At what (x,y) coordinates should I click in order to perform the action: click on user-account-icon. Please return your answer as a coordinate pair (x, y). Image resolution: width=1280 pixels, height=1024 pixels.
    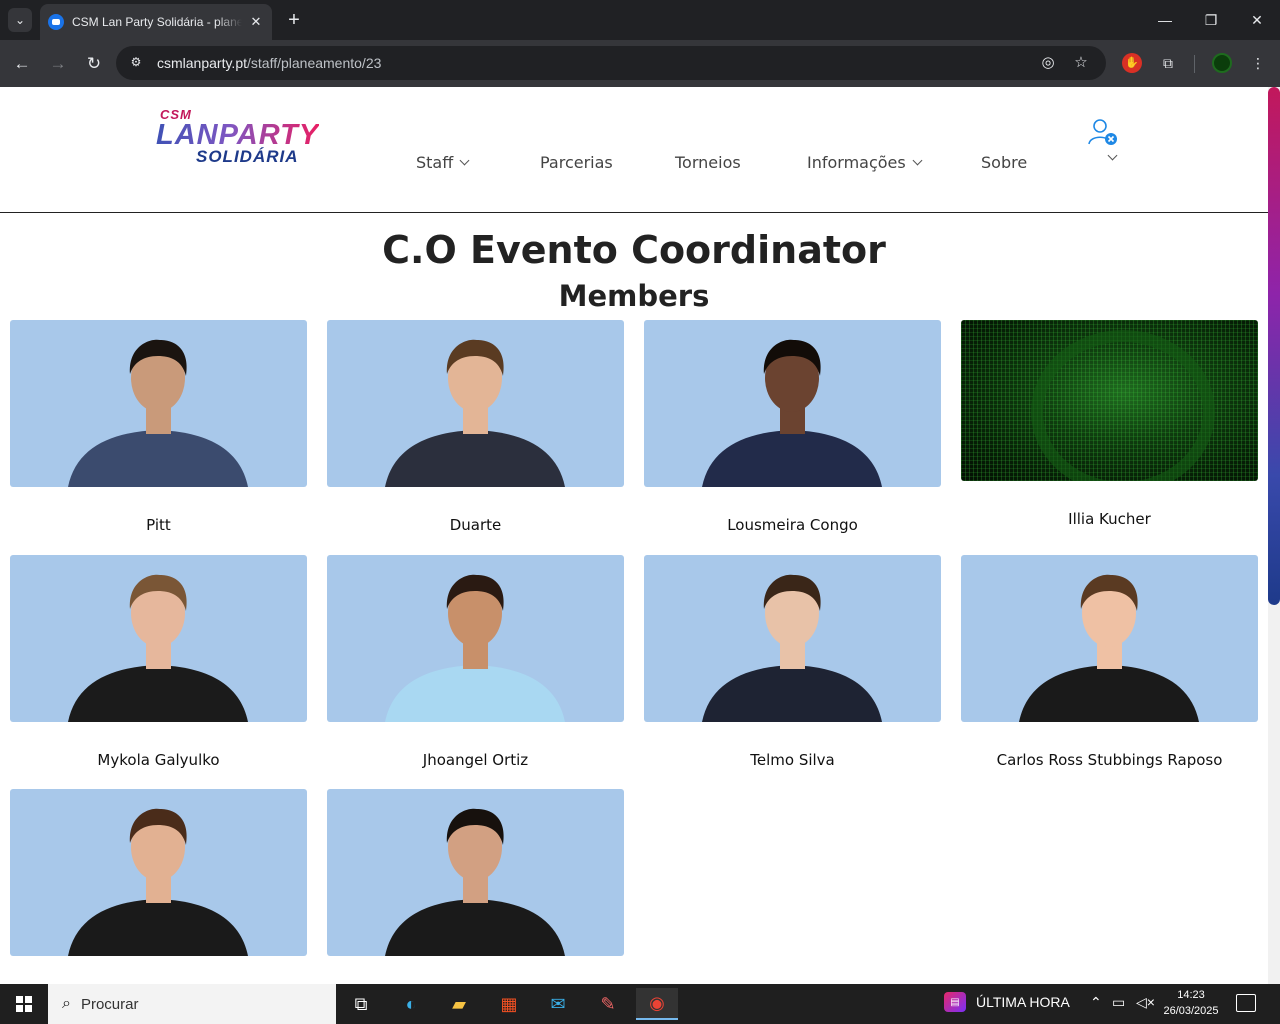
    Looking at the image, I should click on (1103, 132).